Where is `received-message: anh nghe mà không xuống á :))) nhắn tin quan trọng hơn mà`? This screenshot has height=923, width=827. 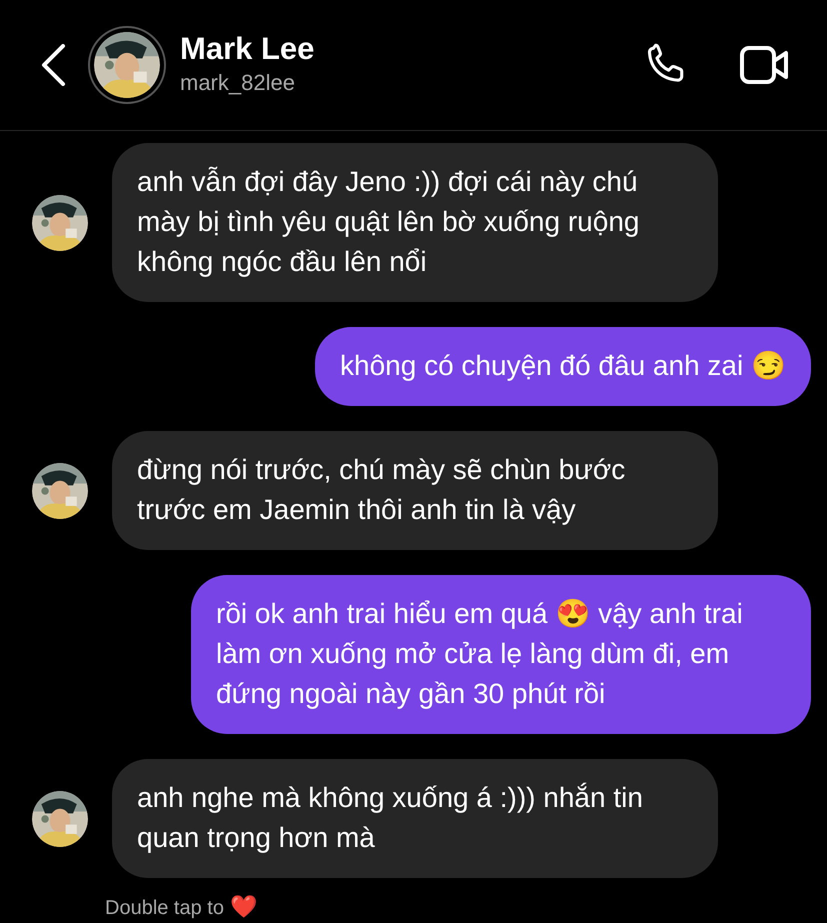
received-message: anh nghe mà không xuống á :))) nhắn tin quan trọng hơn mà is located at coordinates (415, 818).